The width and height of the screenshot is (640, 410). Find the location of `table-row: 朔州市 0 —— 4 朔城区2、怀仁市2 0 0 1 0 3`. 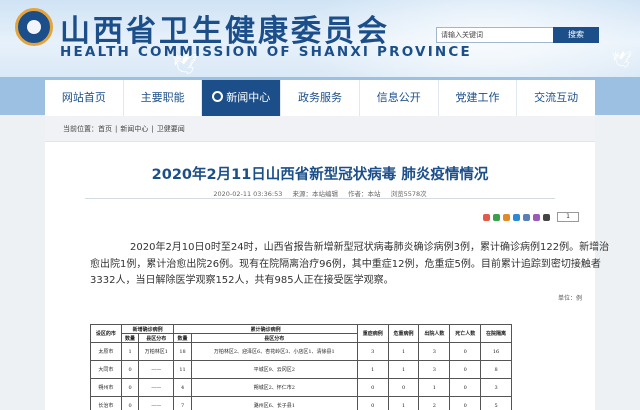

table-row: 朔州市 0 —— 4 朔城区2、怀仁市2 0 0 1 0 3 is located at coordinates (301, 387).